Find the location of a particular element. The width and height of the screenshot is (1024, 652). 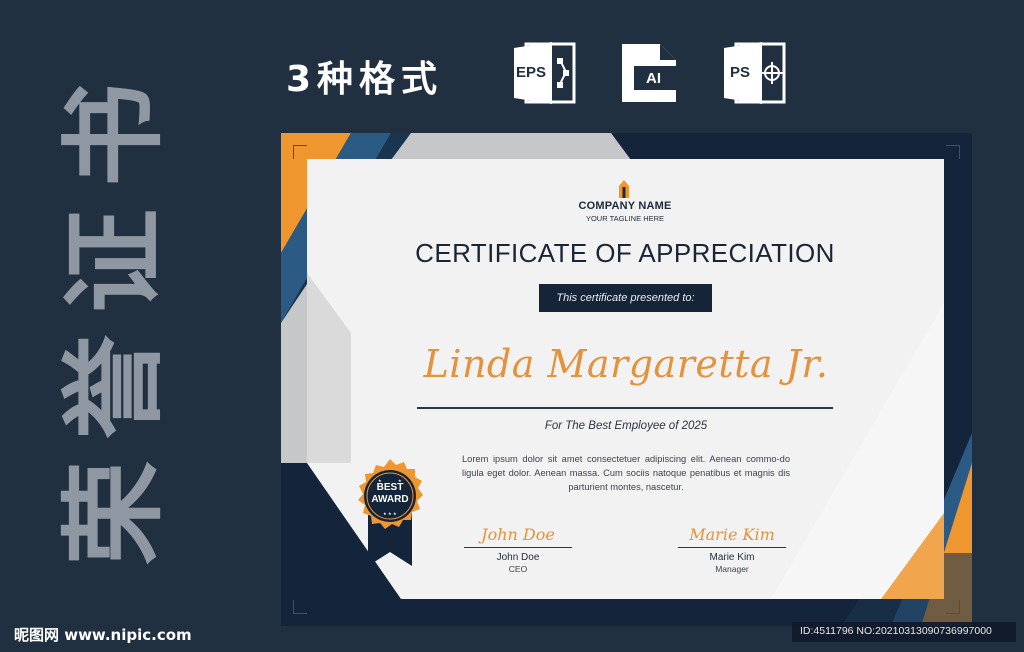

vertical-title-char: 誉 is located at coordinates (113, 387).